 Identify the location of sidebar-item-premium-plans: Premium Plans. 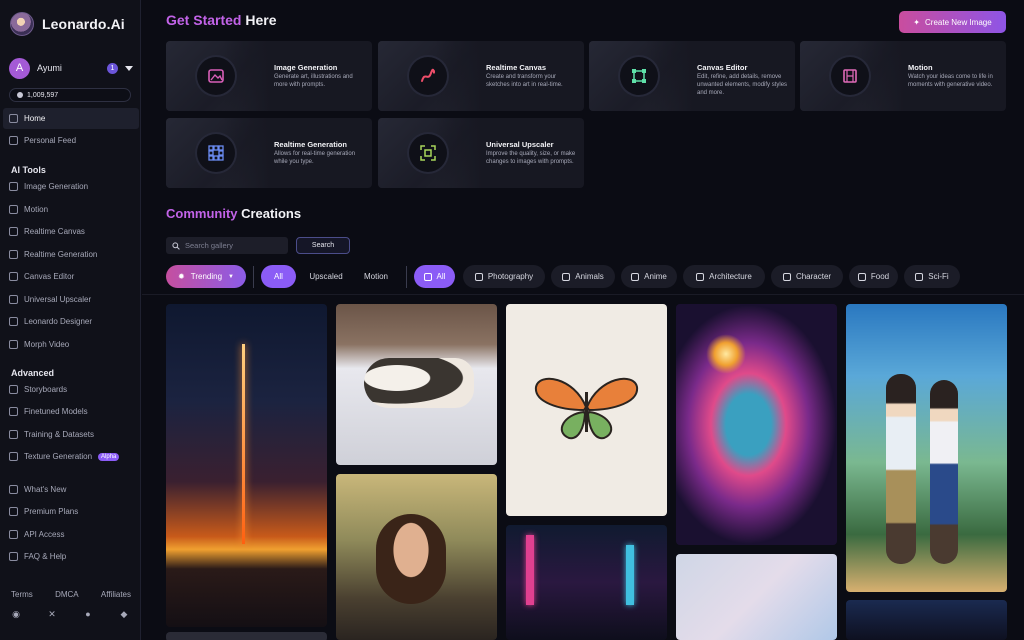
(71, 511).